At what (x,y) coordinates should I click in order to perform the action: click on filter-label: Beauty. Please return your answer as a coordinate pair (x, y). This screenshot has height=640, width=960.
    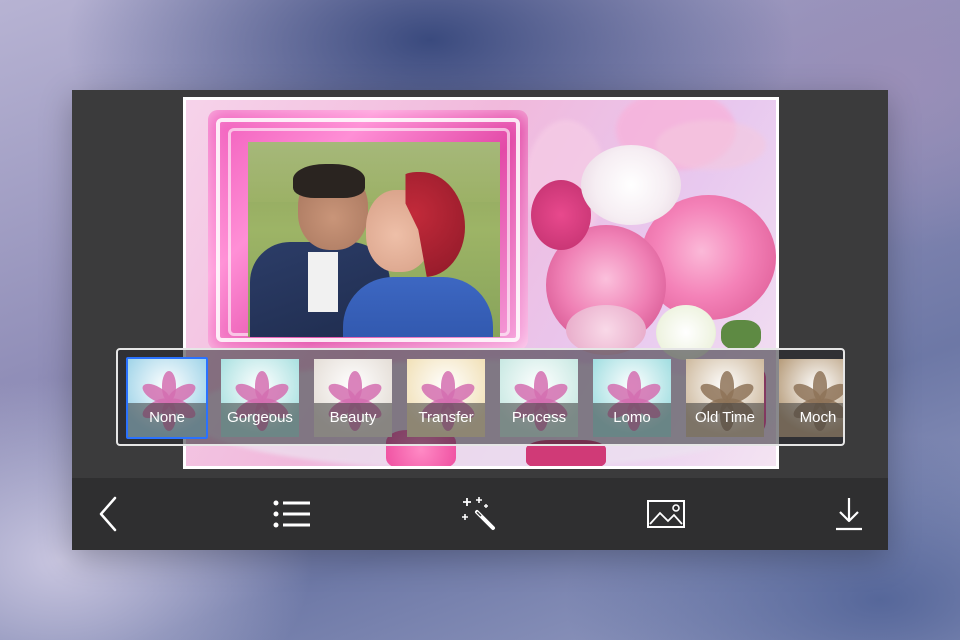
    Looking at the image, I should click on (353, 420).